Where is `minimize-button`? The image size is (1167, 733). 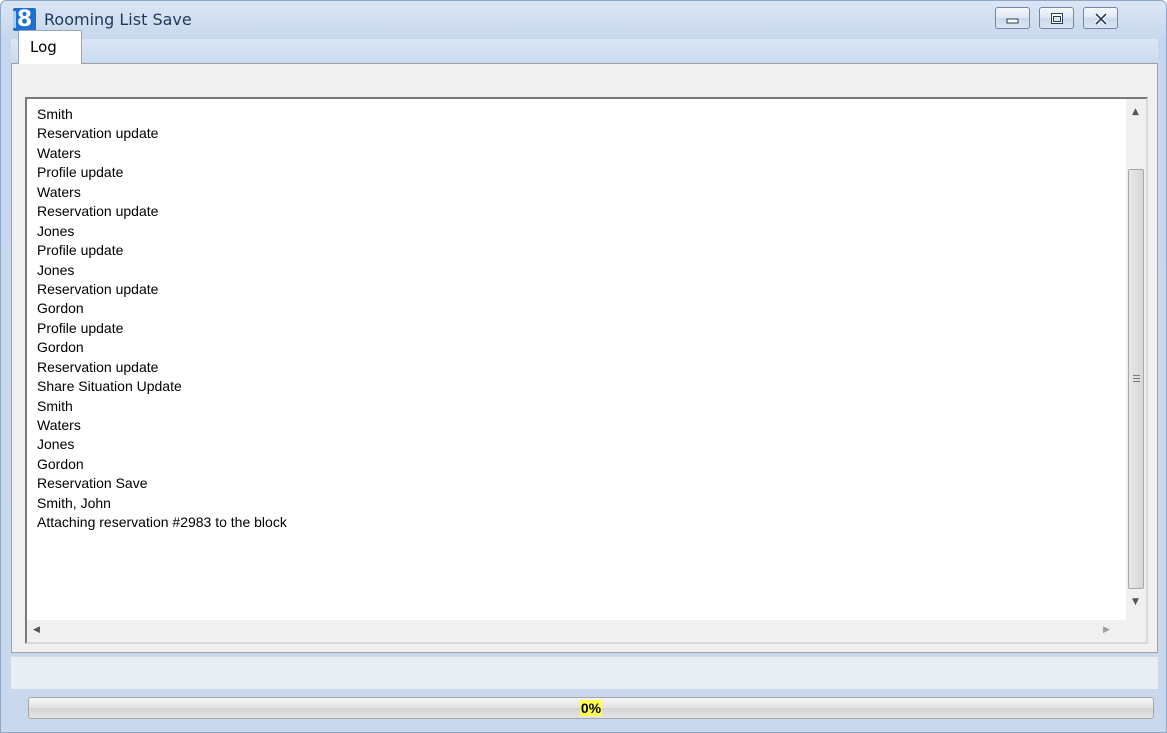 minimize-button is located at coordinates (1012, 18).